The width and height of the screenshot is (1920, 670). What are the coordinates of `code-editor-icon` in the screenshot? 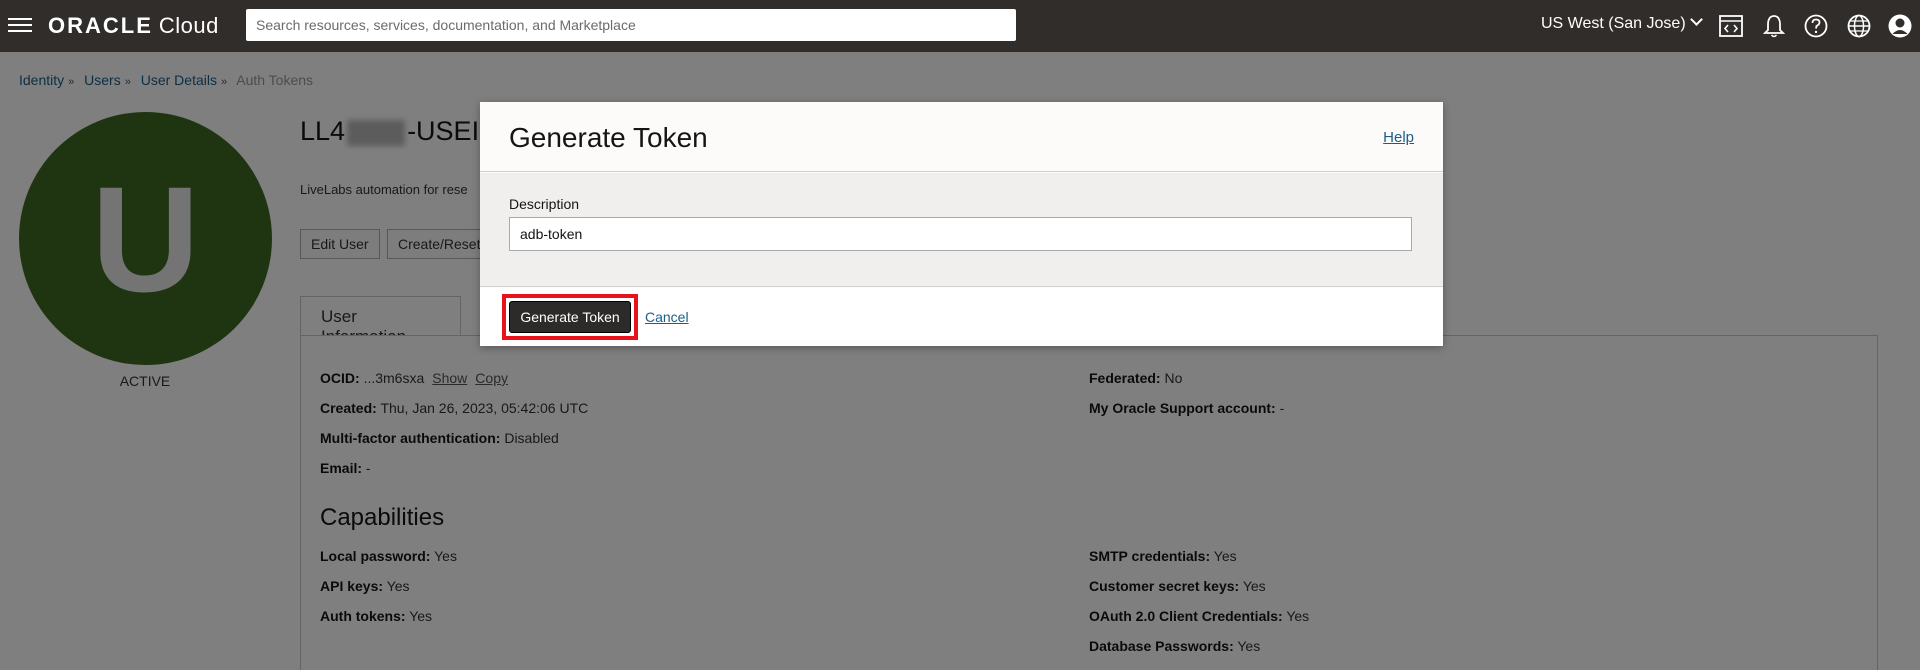 It's located at (1731, 26).